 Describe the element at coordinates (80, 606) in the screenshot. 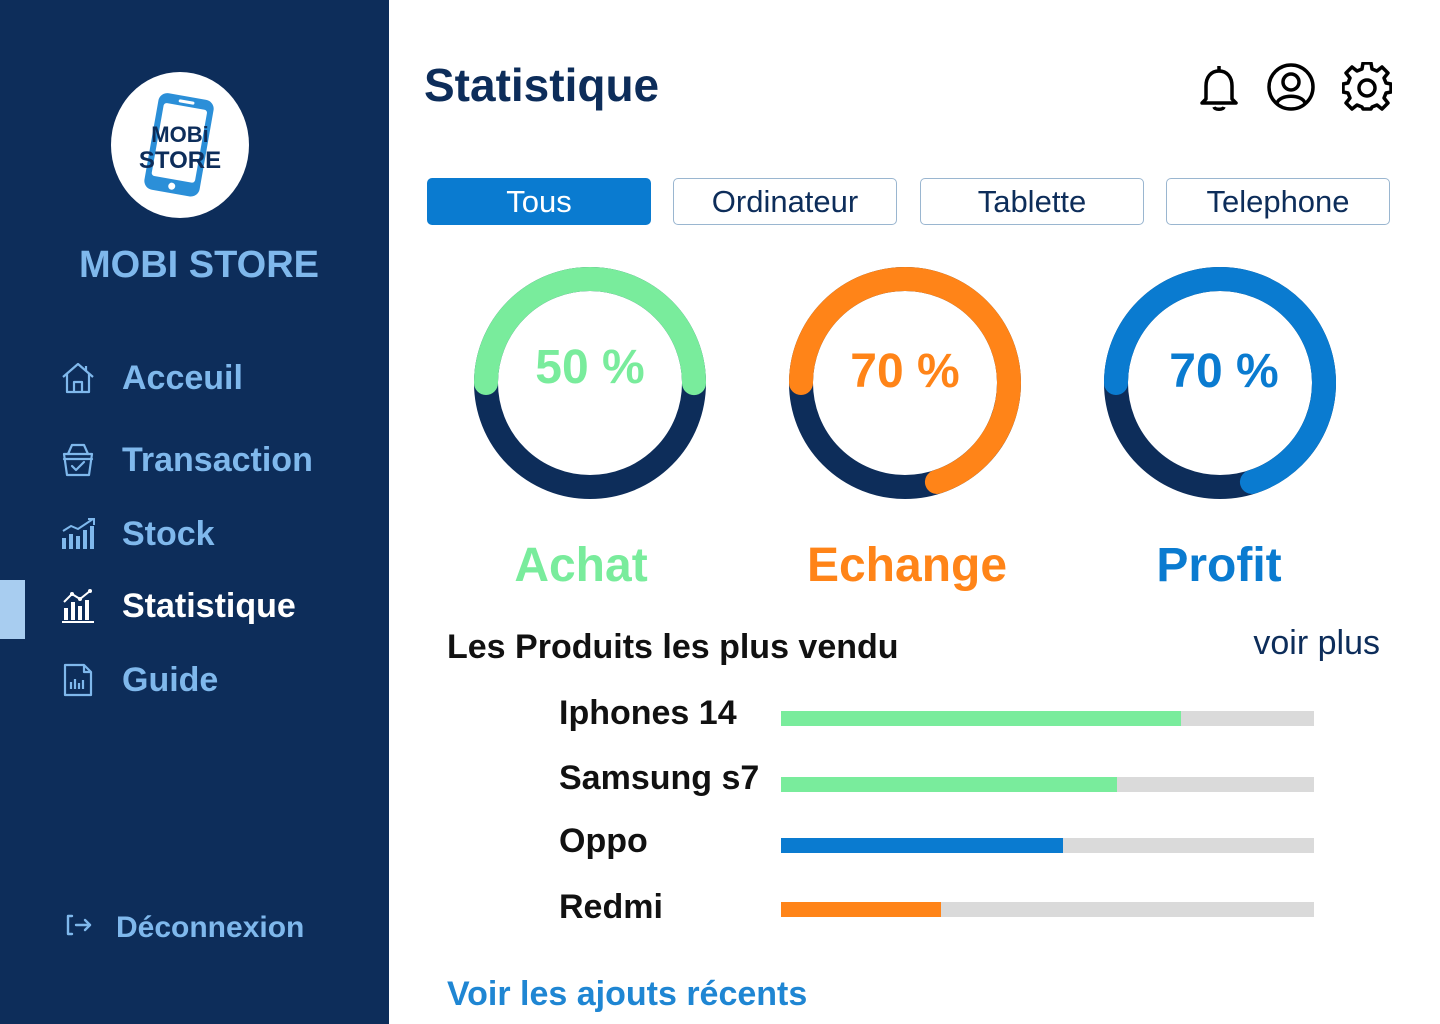

I see `stats-icon` at that location.